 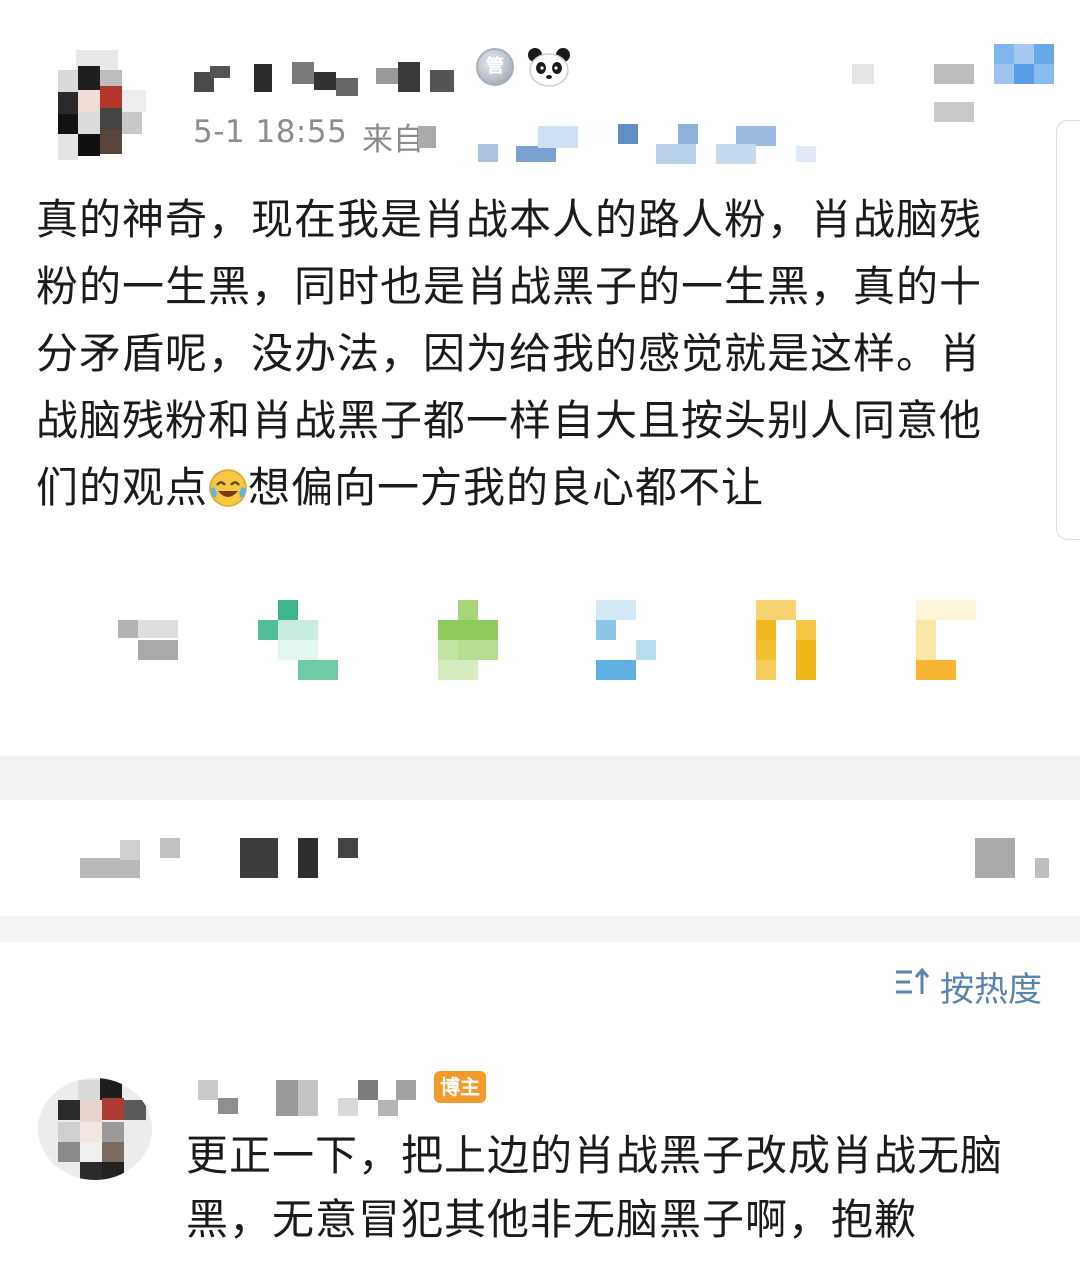 What do you see at coordinates (509, 420) in the screenshot?
I see `post-text-line: 战脑残粉和肖战黑子都一样自大且按头别人同意他` at bounding box center [509, 420].